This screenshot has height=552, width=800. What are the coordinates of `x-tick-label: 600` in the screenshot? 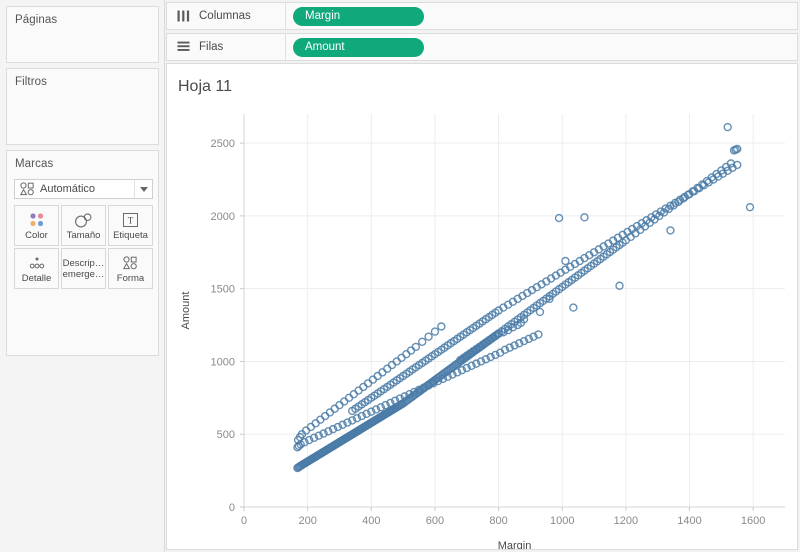 It's located at (435, 521).